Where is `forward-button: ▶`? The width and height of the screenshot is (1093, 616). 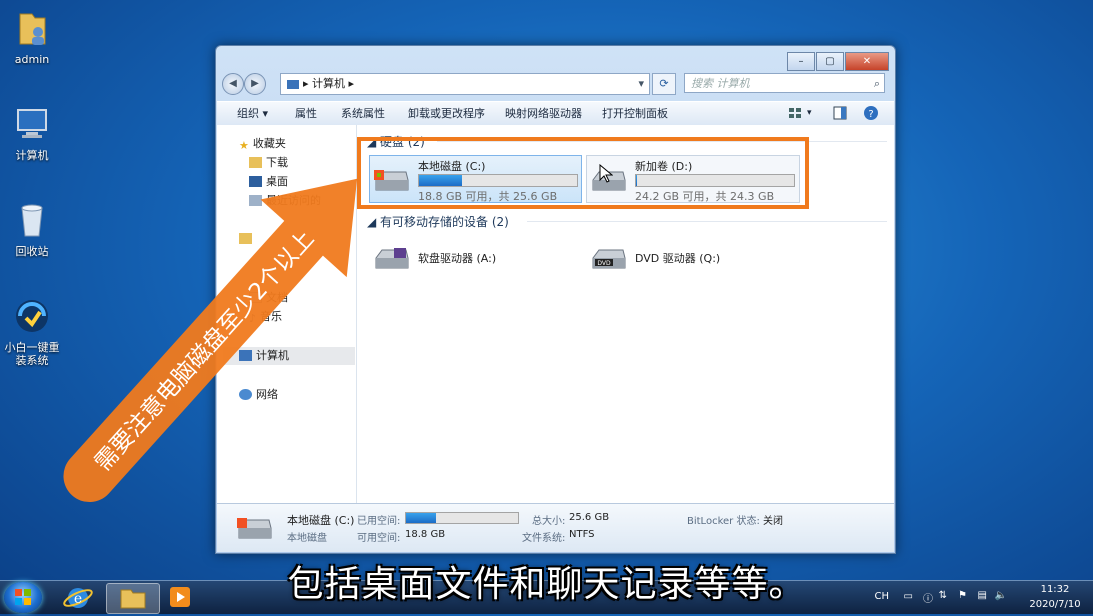 forward-button: ▶ is located at coordinates (255, 84).